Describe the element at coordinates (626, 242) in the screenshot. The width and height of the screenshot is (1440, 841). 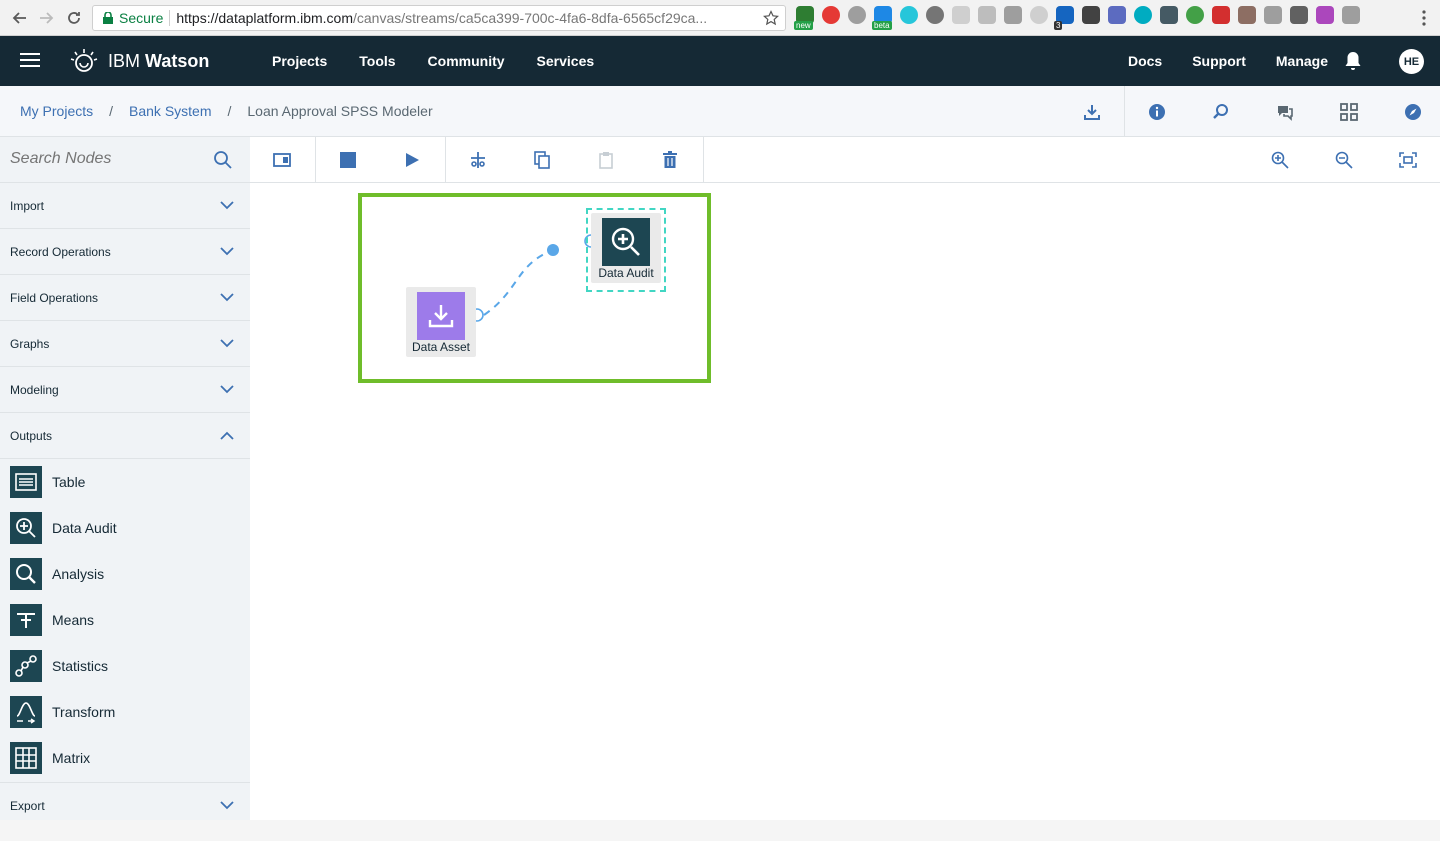
I see `zoom-in-icon` at that location.